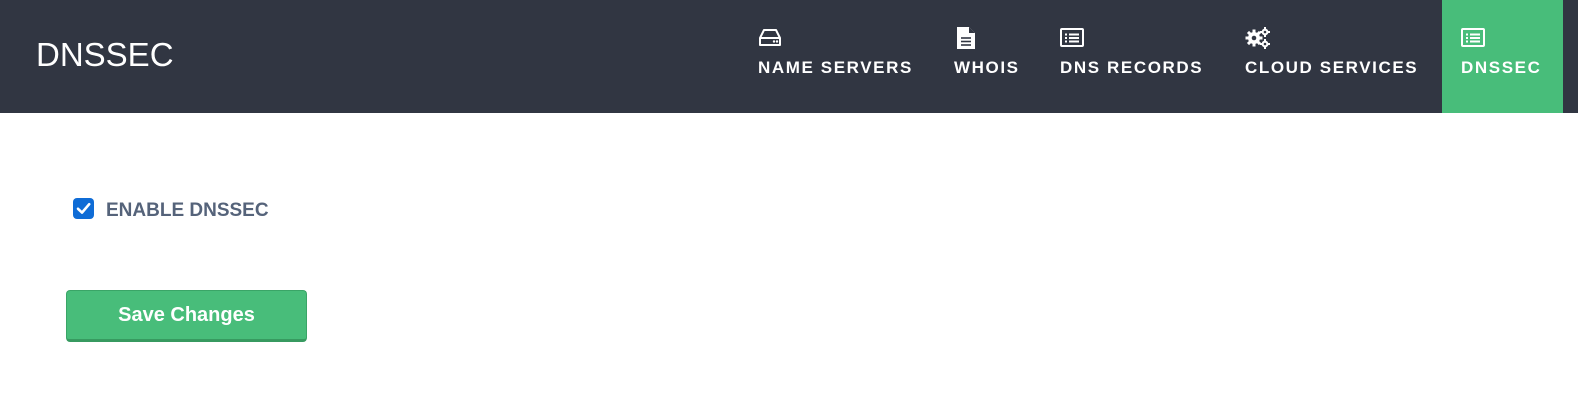  I want to click on gears-icon, so click(1257, 38).